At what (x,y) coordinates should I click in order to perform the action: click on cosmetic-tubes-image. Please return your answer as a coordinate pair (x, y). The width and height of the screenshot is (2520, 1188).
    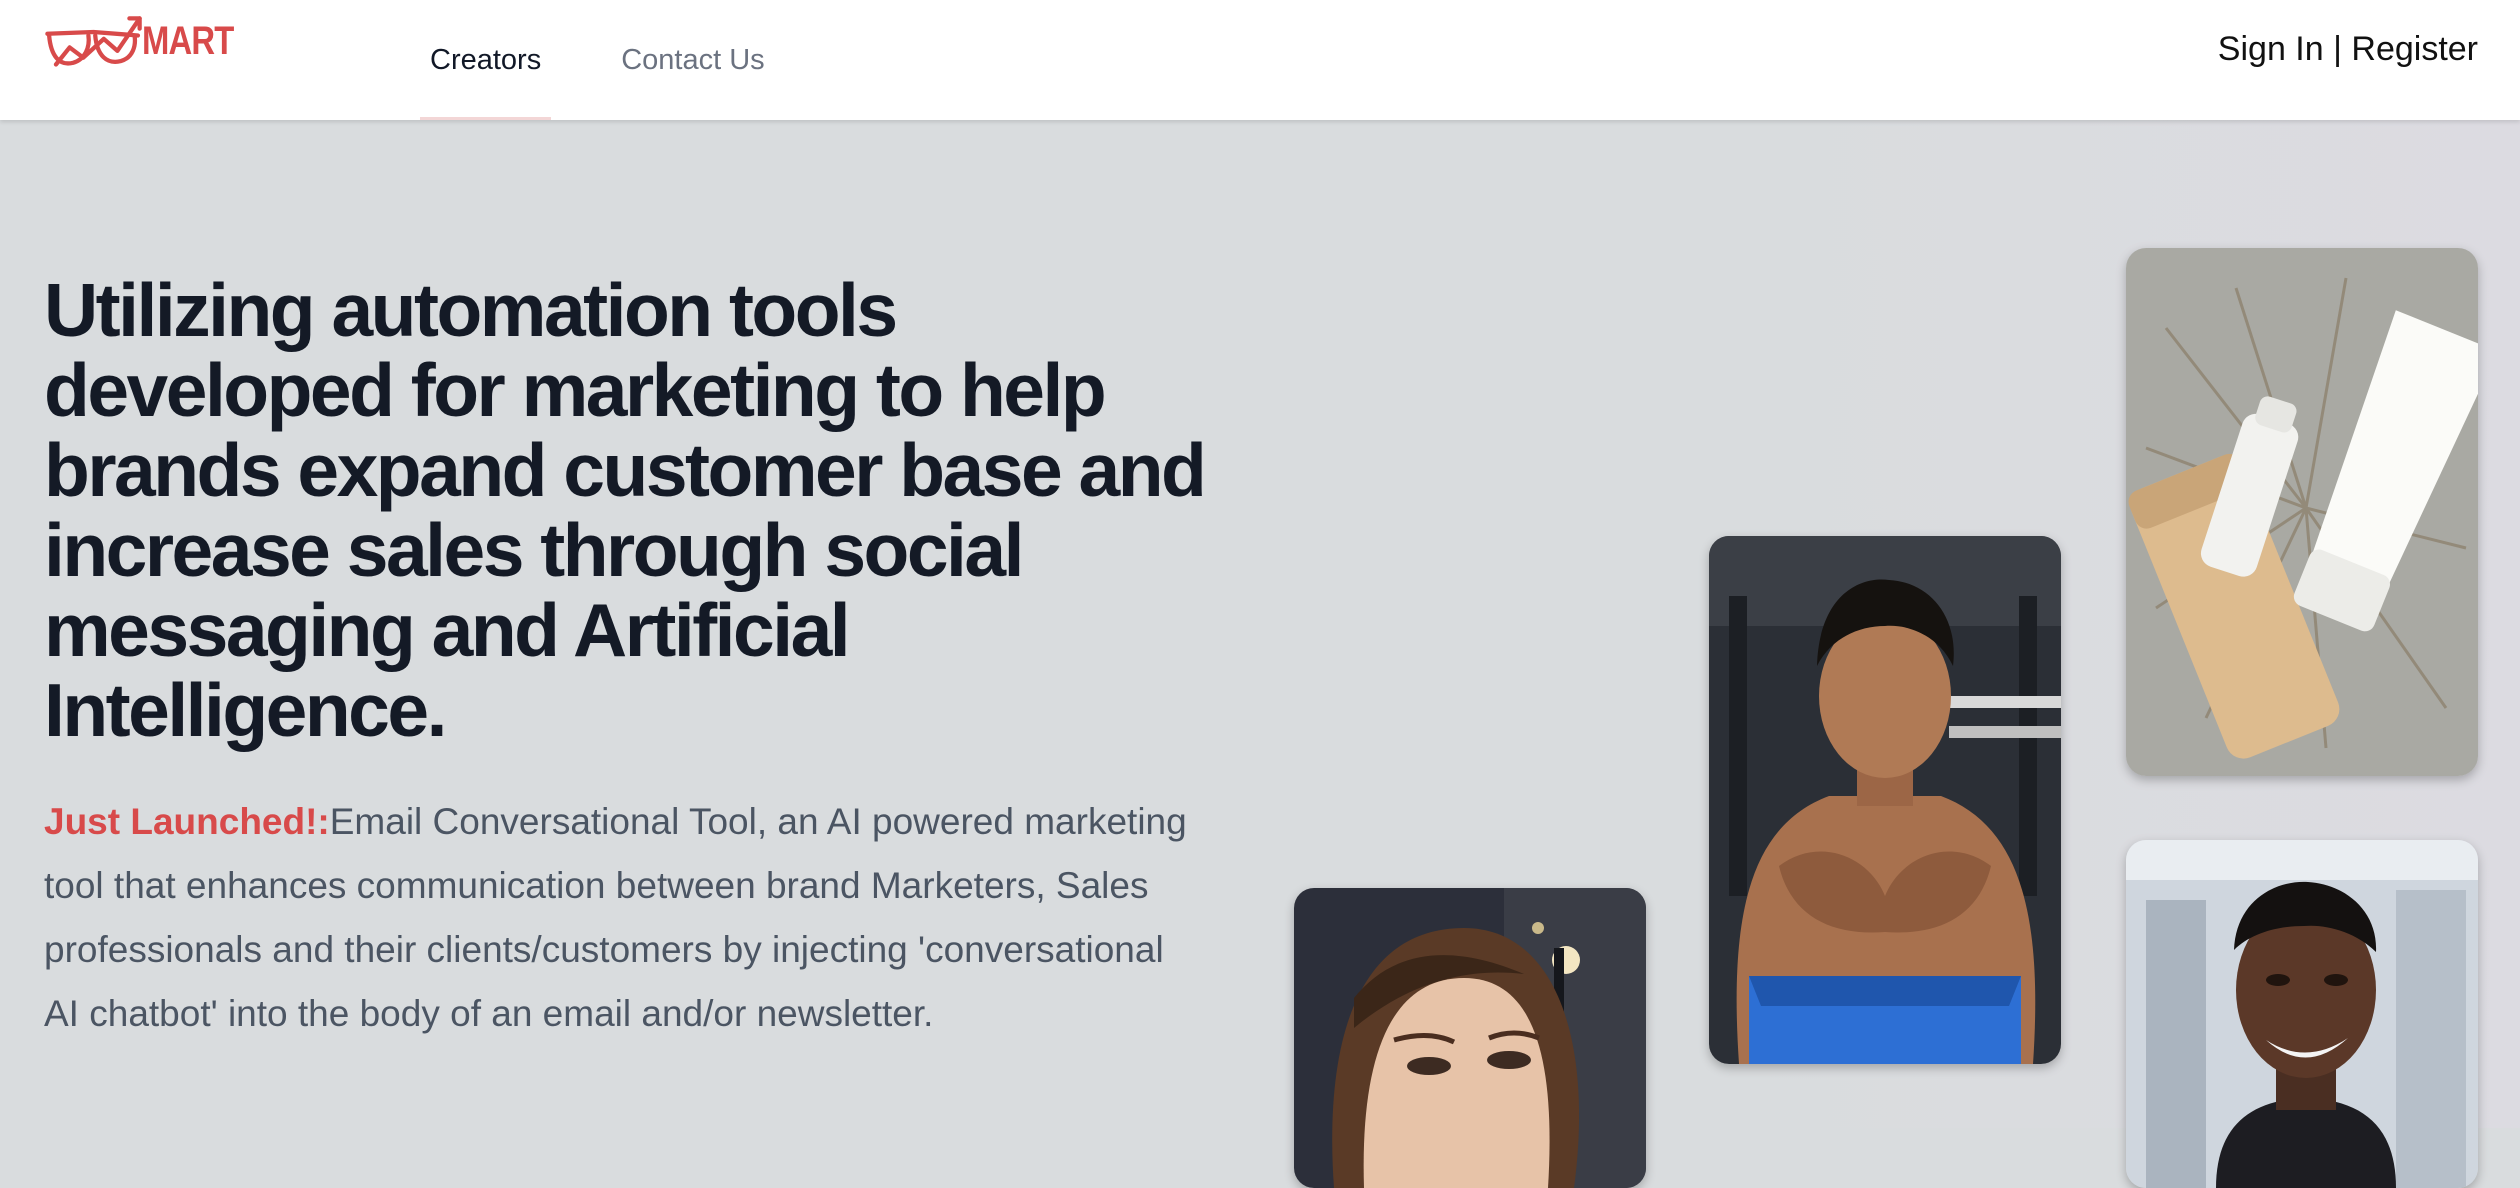
    Looking at the image, I should click on (2302, 512).